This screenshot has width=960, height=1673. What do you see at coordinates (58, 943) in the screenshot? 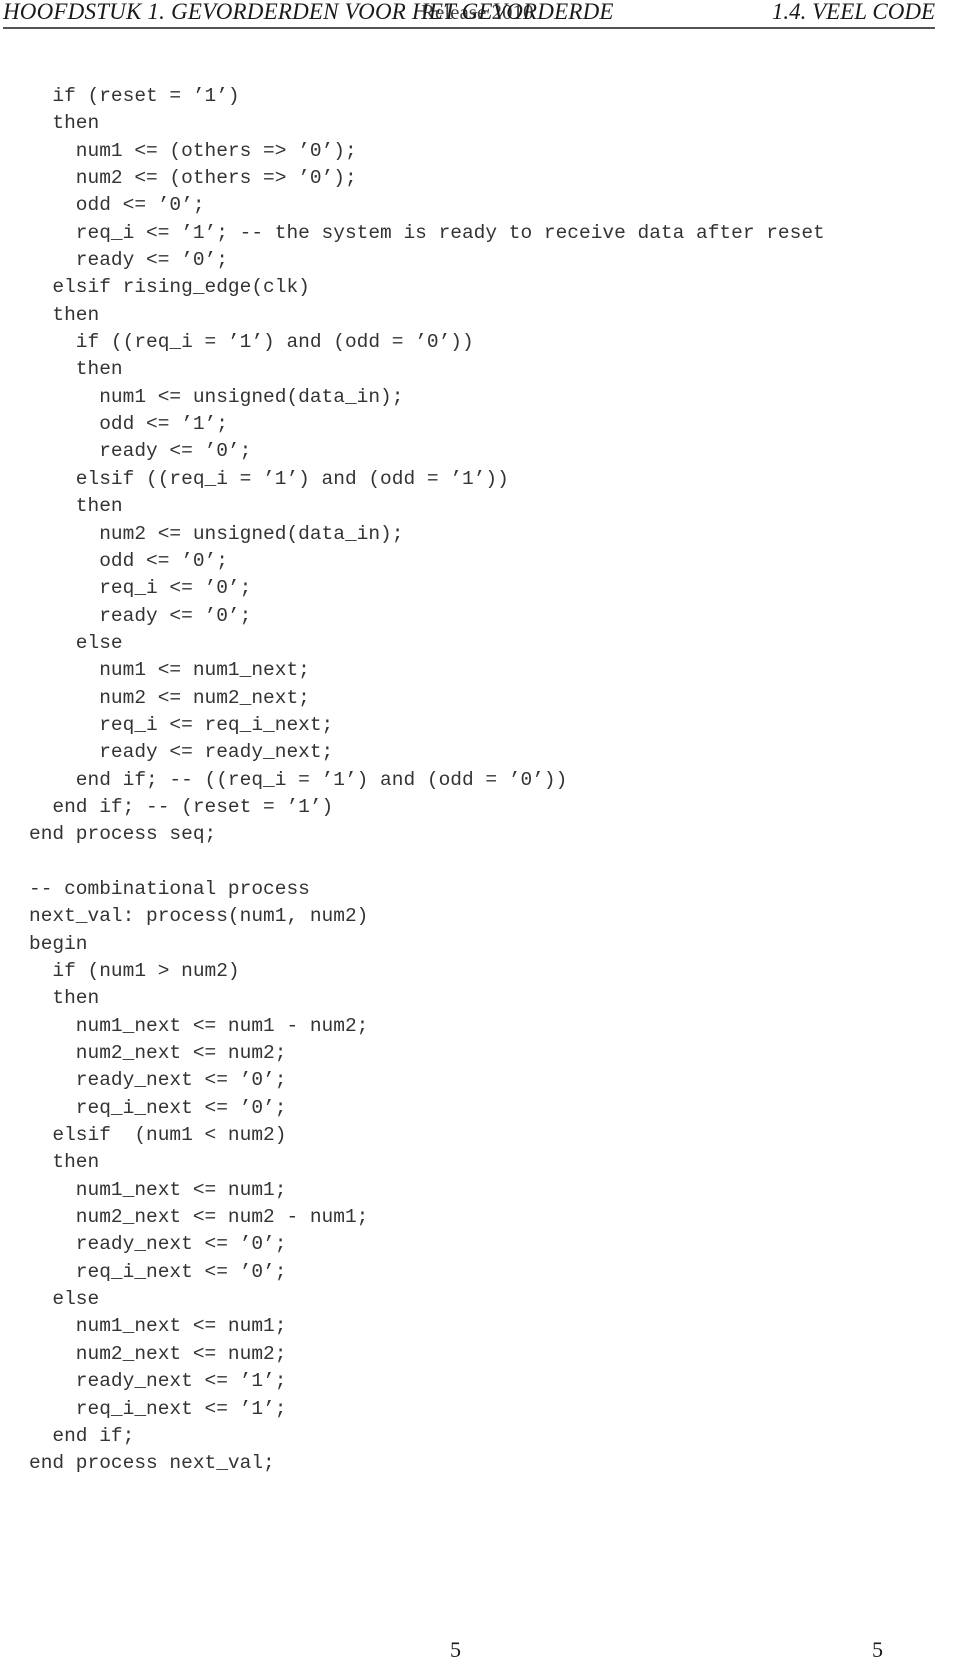
I see `code-line: begin` at bounding box center [58, 943].